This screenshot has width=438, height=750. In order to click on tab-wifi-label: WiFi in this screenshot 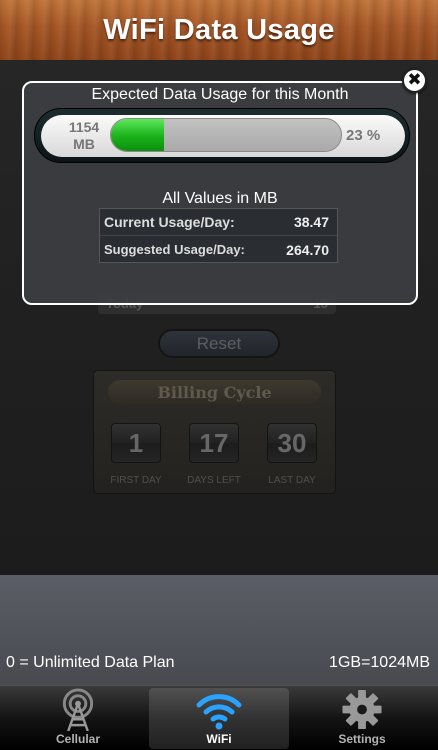, I will do `click(219, 739)`.